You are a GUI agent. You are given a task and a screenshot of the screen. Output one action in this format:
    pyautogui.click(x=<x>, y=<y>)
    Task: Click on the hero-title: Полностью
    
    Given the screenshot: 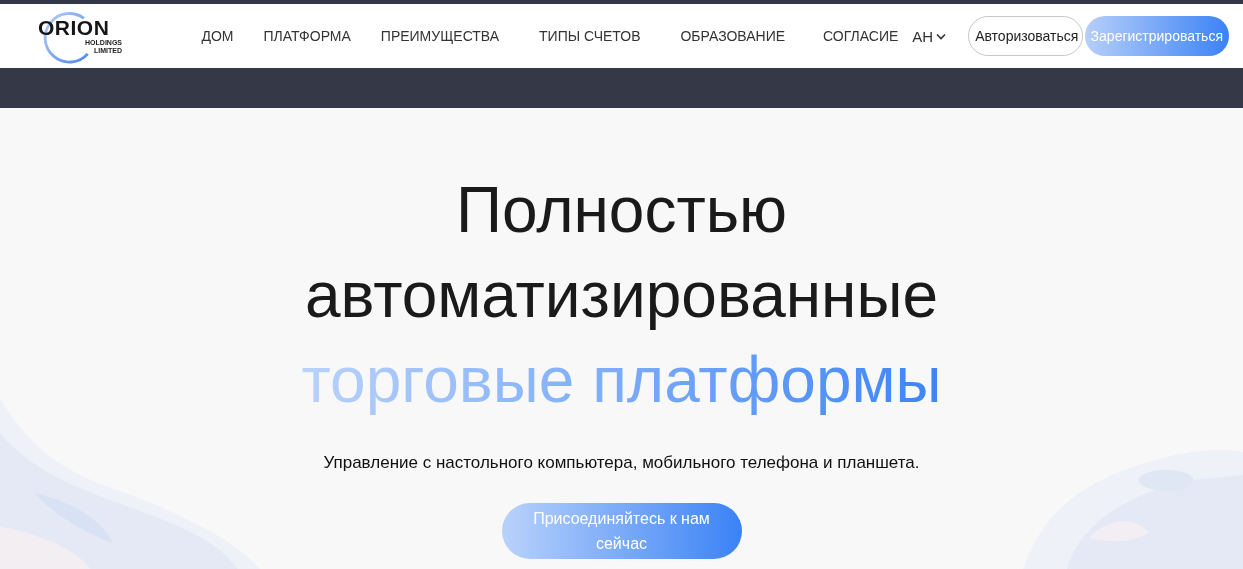 What is the action you would take?
    pyautogui.click(x=621, y=210)
    